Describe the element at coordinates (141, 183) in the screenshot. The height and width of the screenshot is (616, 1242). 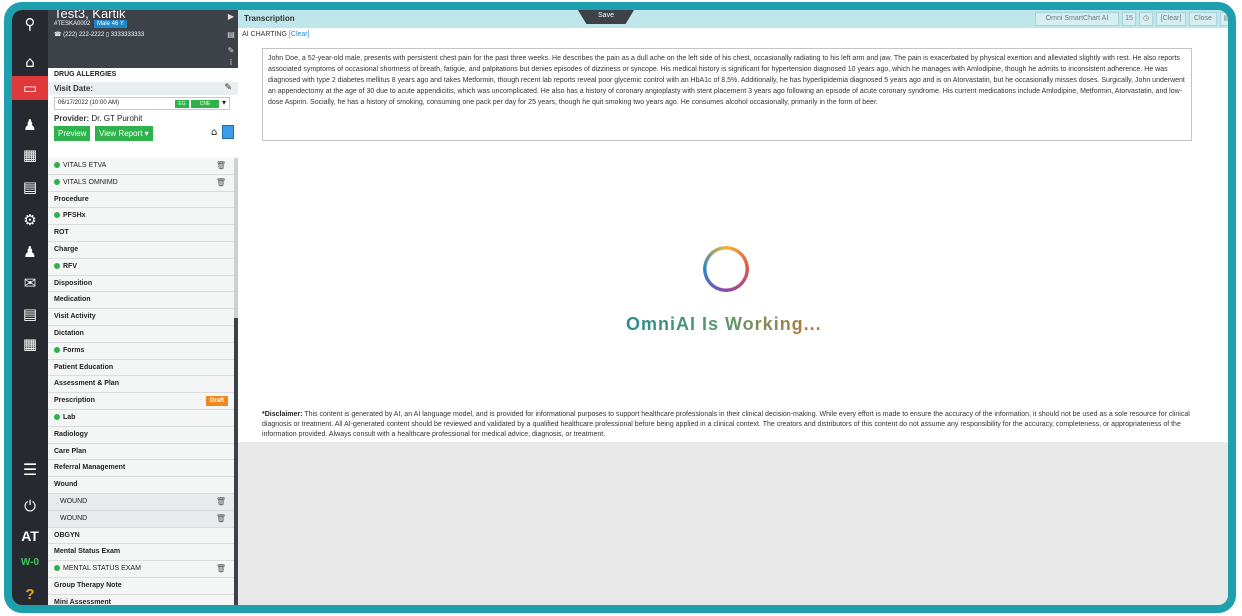
I see `menu-item: VITALS OMNIMD 🗑` at that location.